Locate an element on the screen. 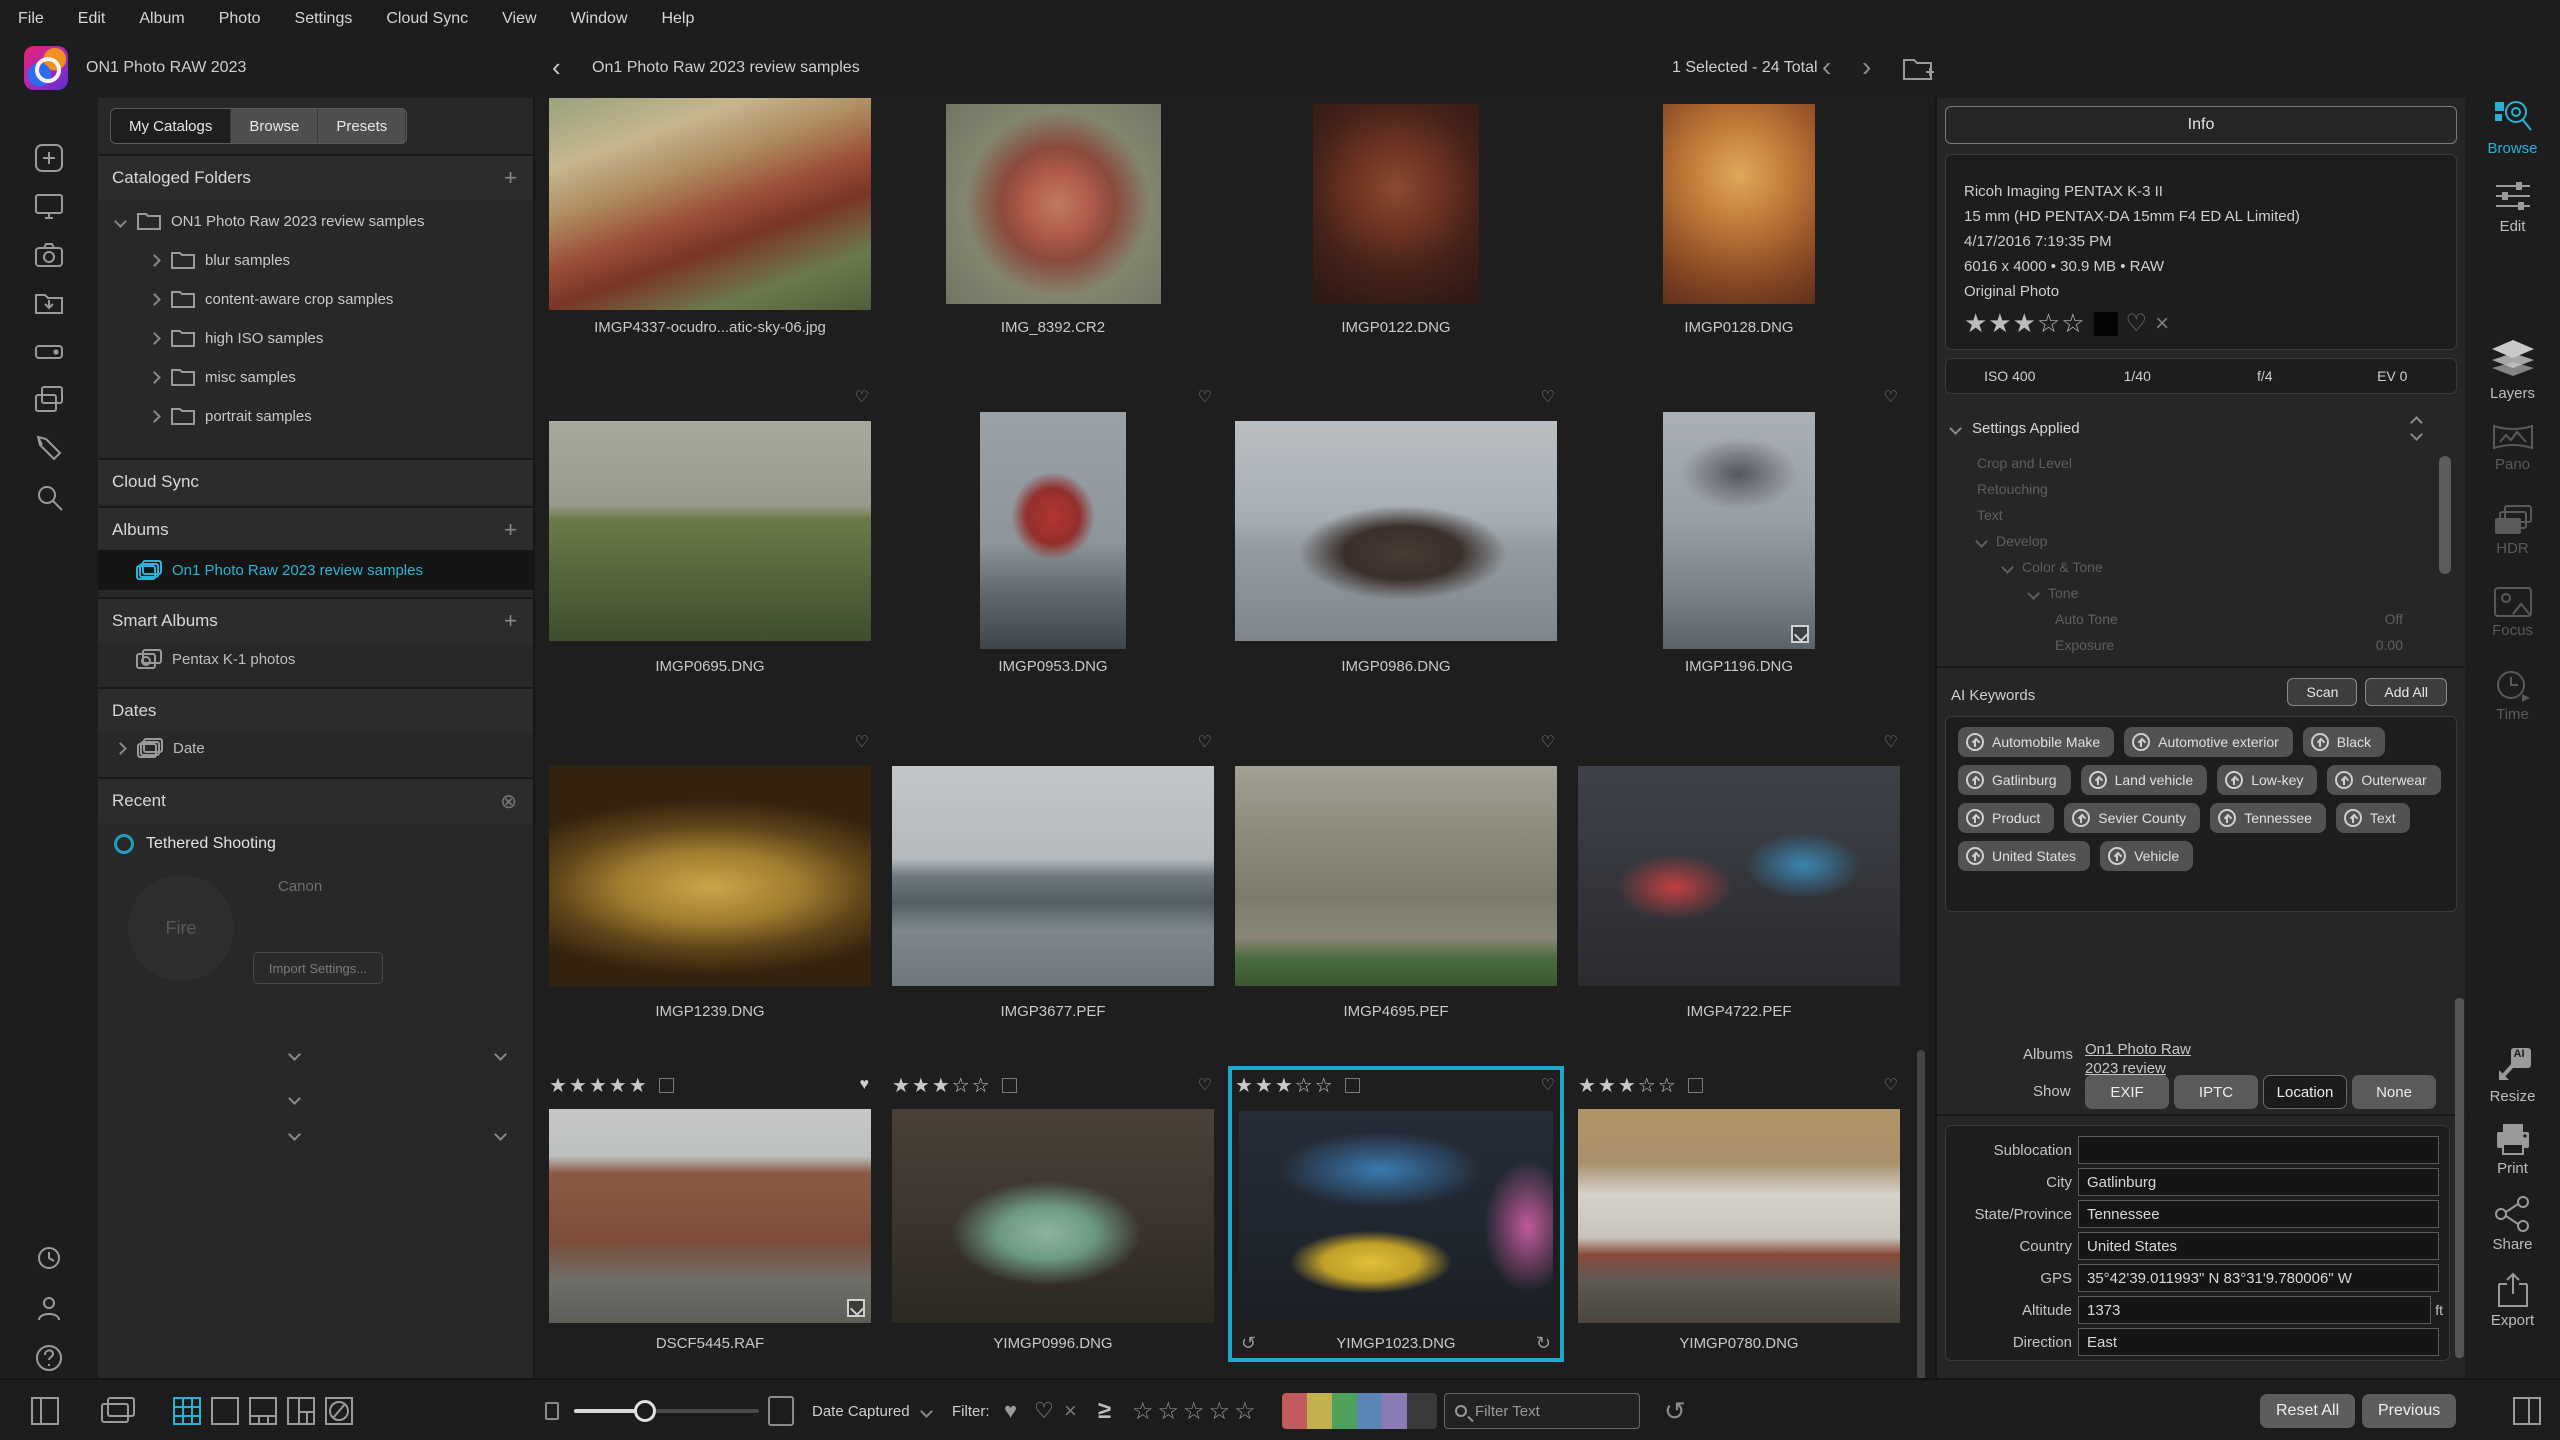  slider-knob is located at coordinates (645, 1411).